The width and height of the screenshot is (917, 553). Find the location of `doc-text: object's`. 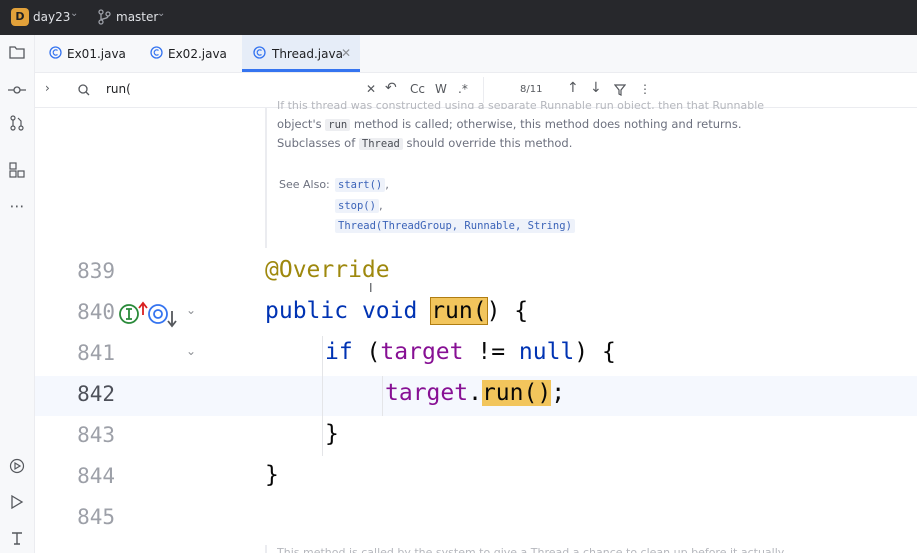

doc-text: object's is located at coordinates (299, 124).